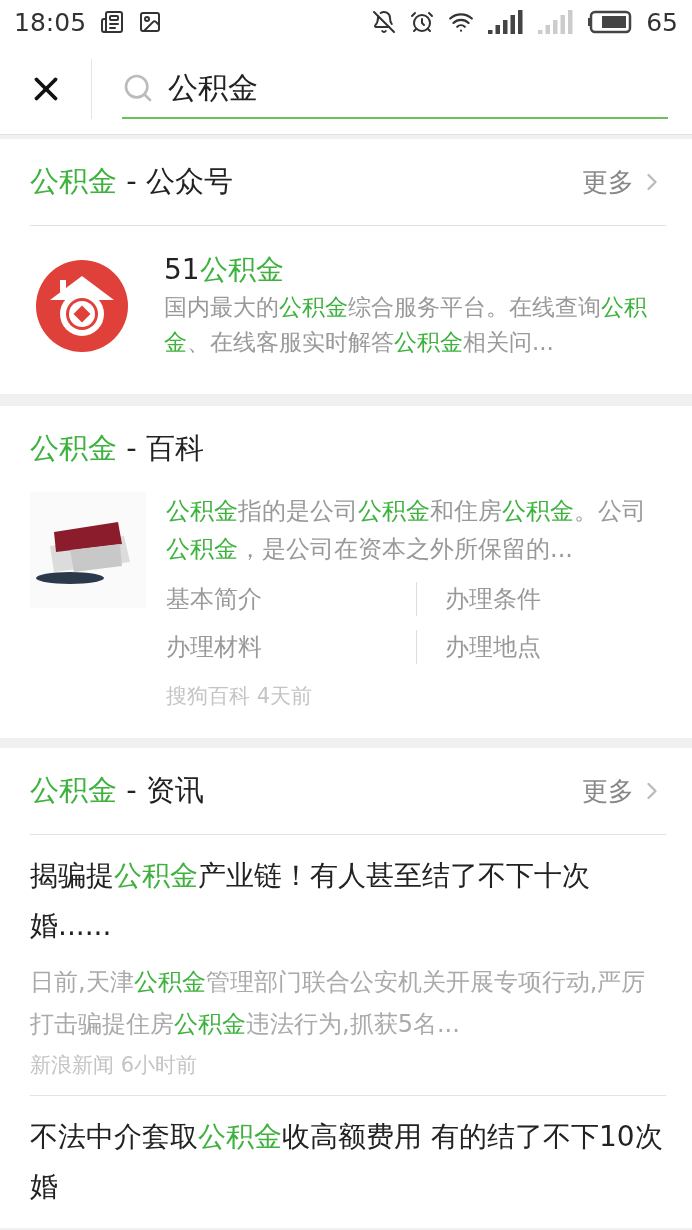 The image size is (692, 1230). Describe the element at coordinates (422, 22) in the screenshot. I see `alarm-icon` at that location.